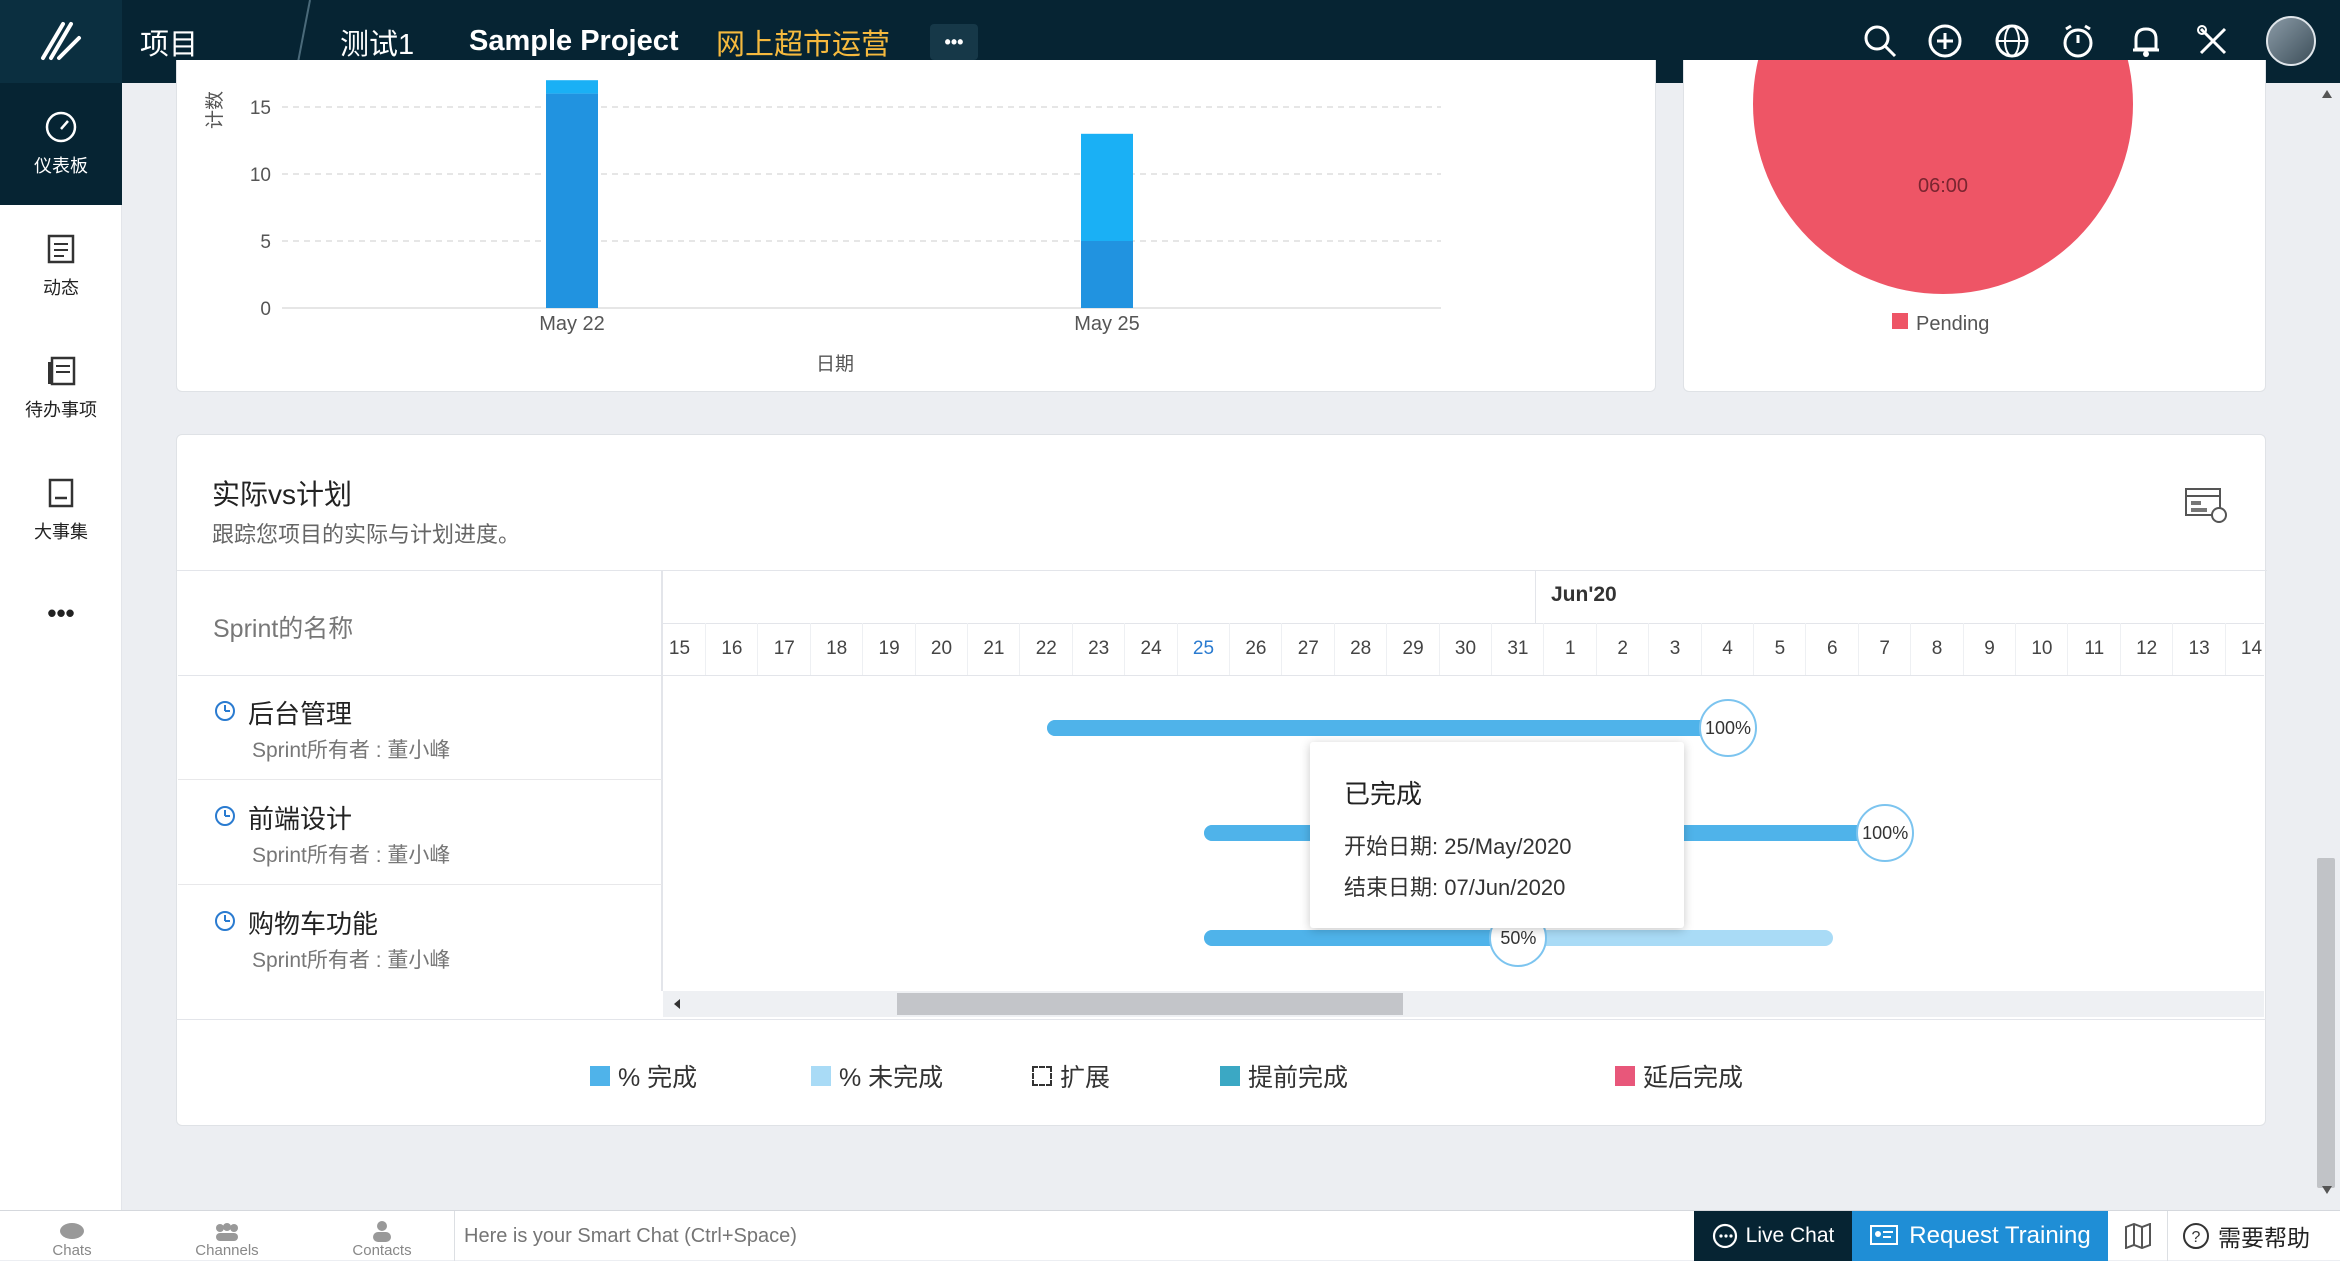  What do you see at coordinates (2213, 41) in the screenshot?
I see `tools-icon` at bounding box center [2213, 41].